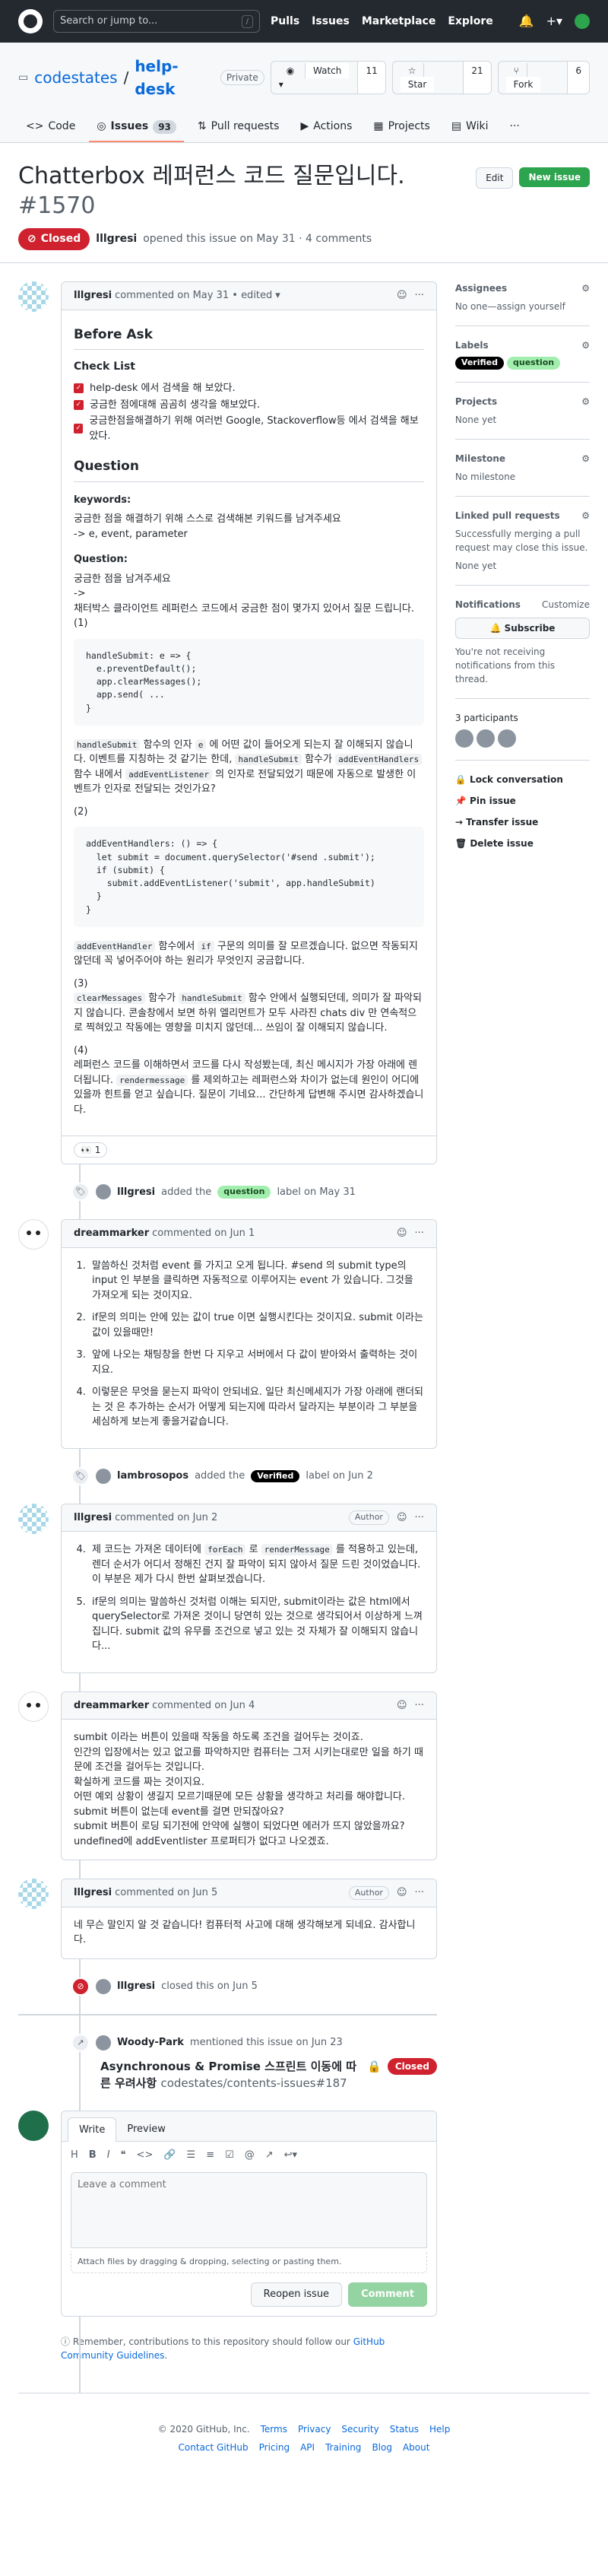  I want to click on repo-name-link: help-desk, so click(174, 77).